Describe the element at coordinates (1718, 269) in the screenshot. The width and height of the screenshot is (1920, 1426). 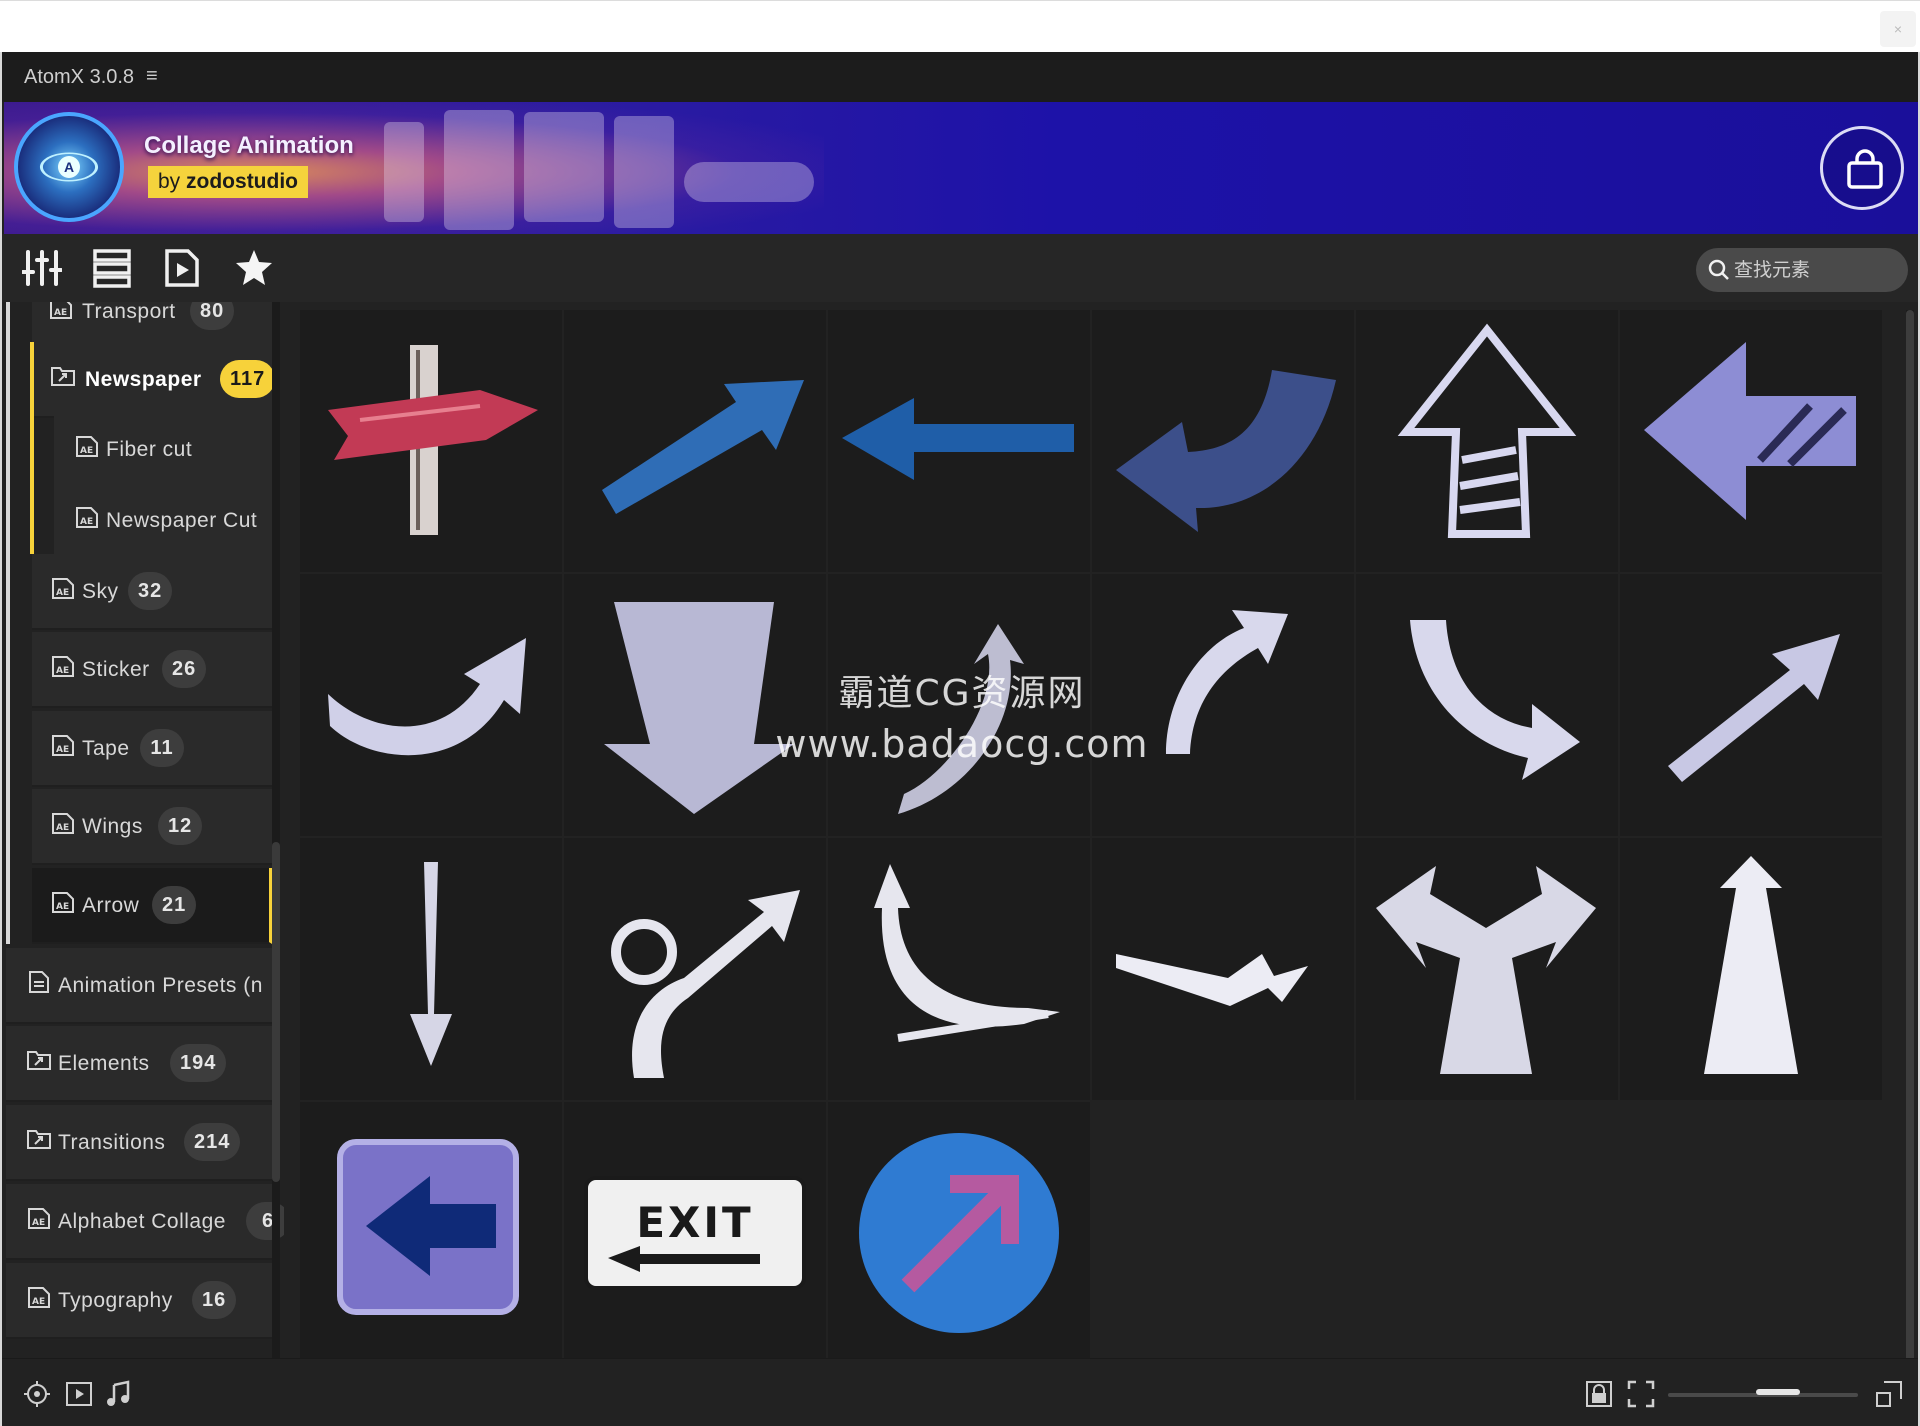
I see `search-icon` at that location.